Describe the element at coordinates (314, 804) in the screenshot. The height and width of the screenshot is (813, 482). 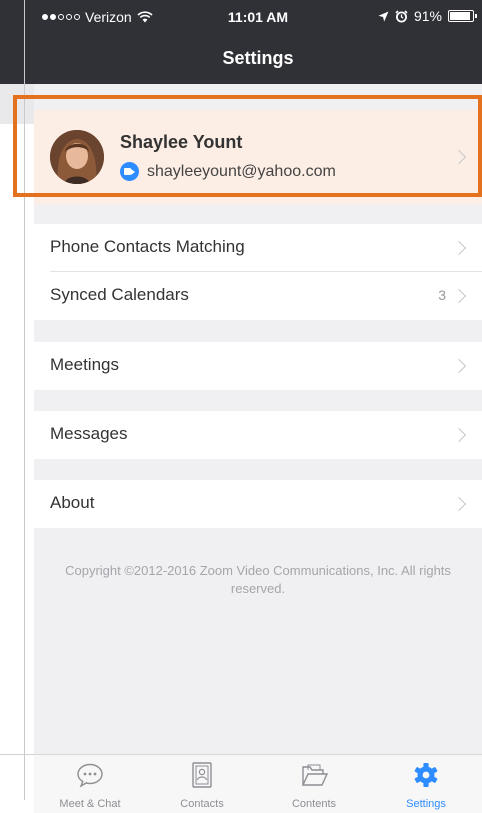
I see `tab-label: Contents` at that location.